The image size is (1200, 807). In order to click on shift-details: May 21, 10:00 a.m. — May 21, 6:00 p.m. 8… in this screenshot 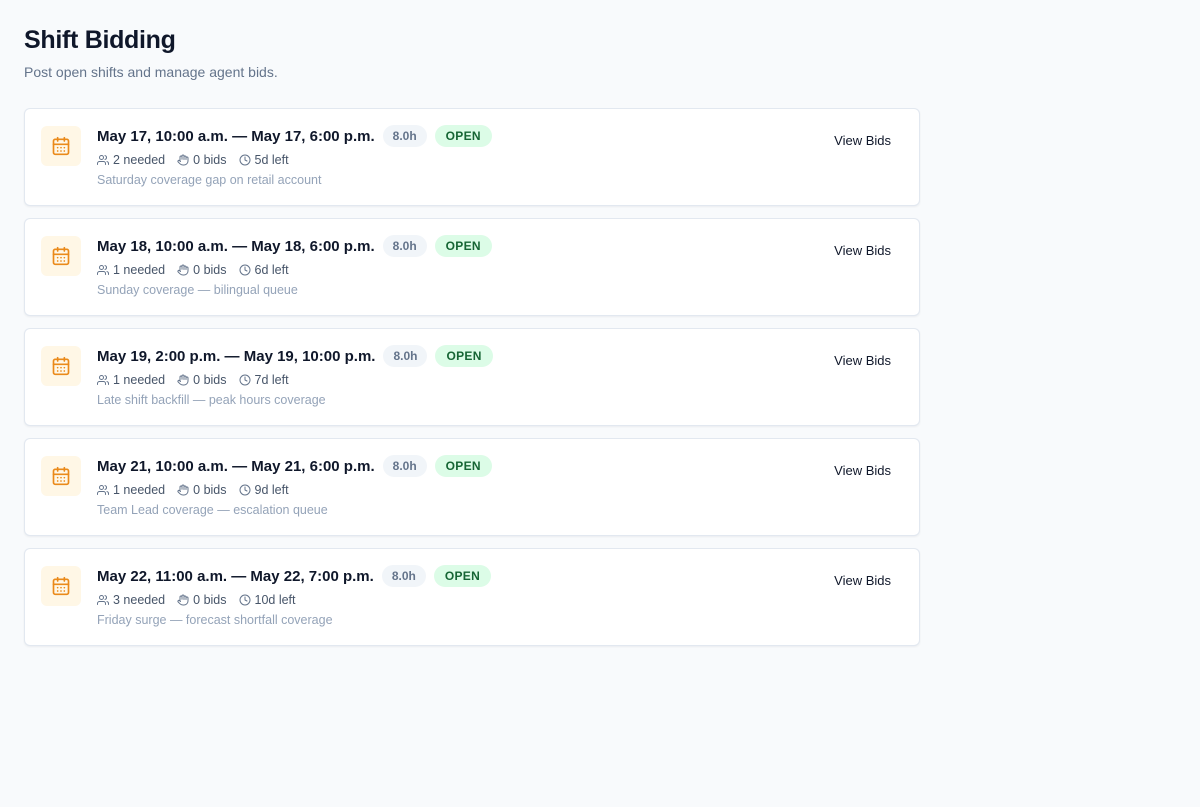, I will do `click(428, 487)`.